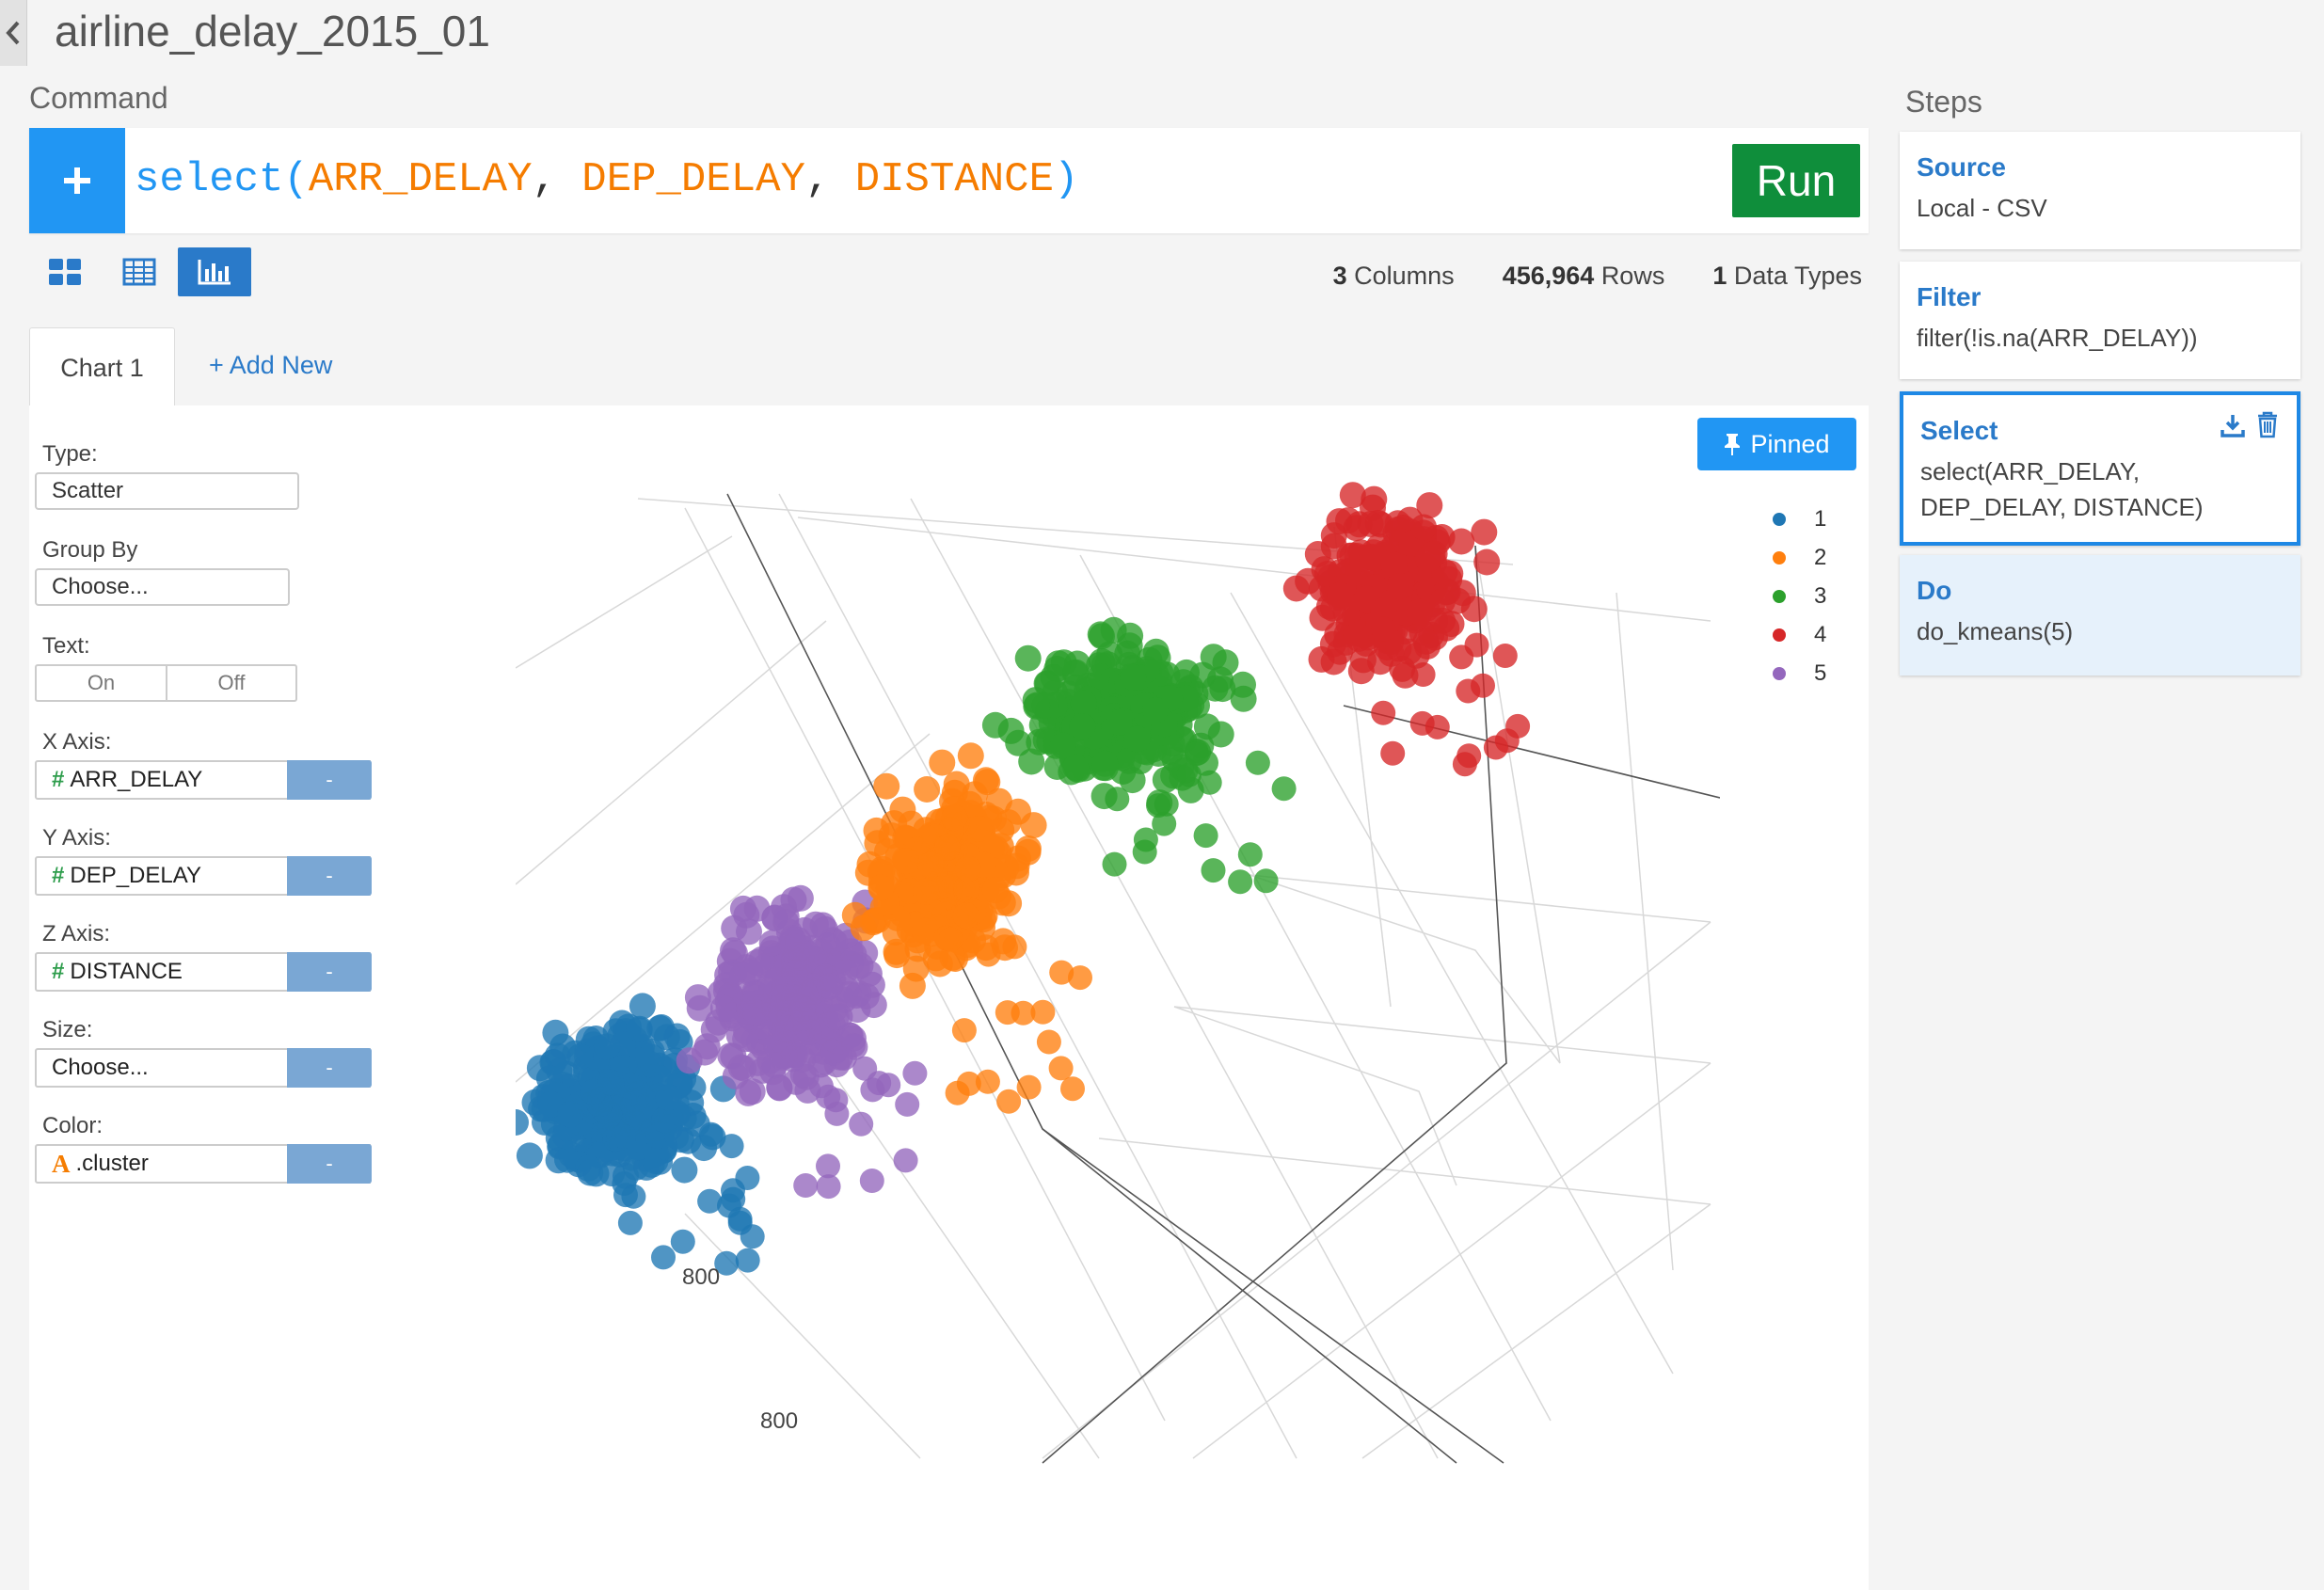  What do you see at coordinates (1796, 180) in the screenshot?
I see `run-button: Run` at bounding box center [1796, 180].